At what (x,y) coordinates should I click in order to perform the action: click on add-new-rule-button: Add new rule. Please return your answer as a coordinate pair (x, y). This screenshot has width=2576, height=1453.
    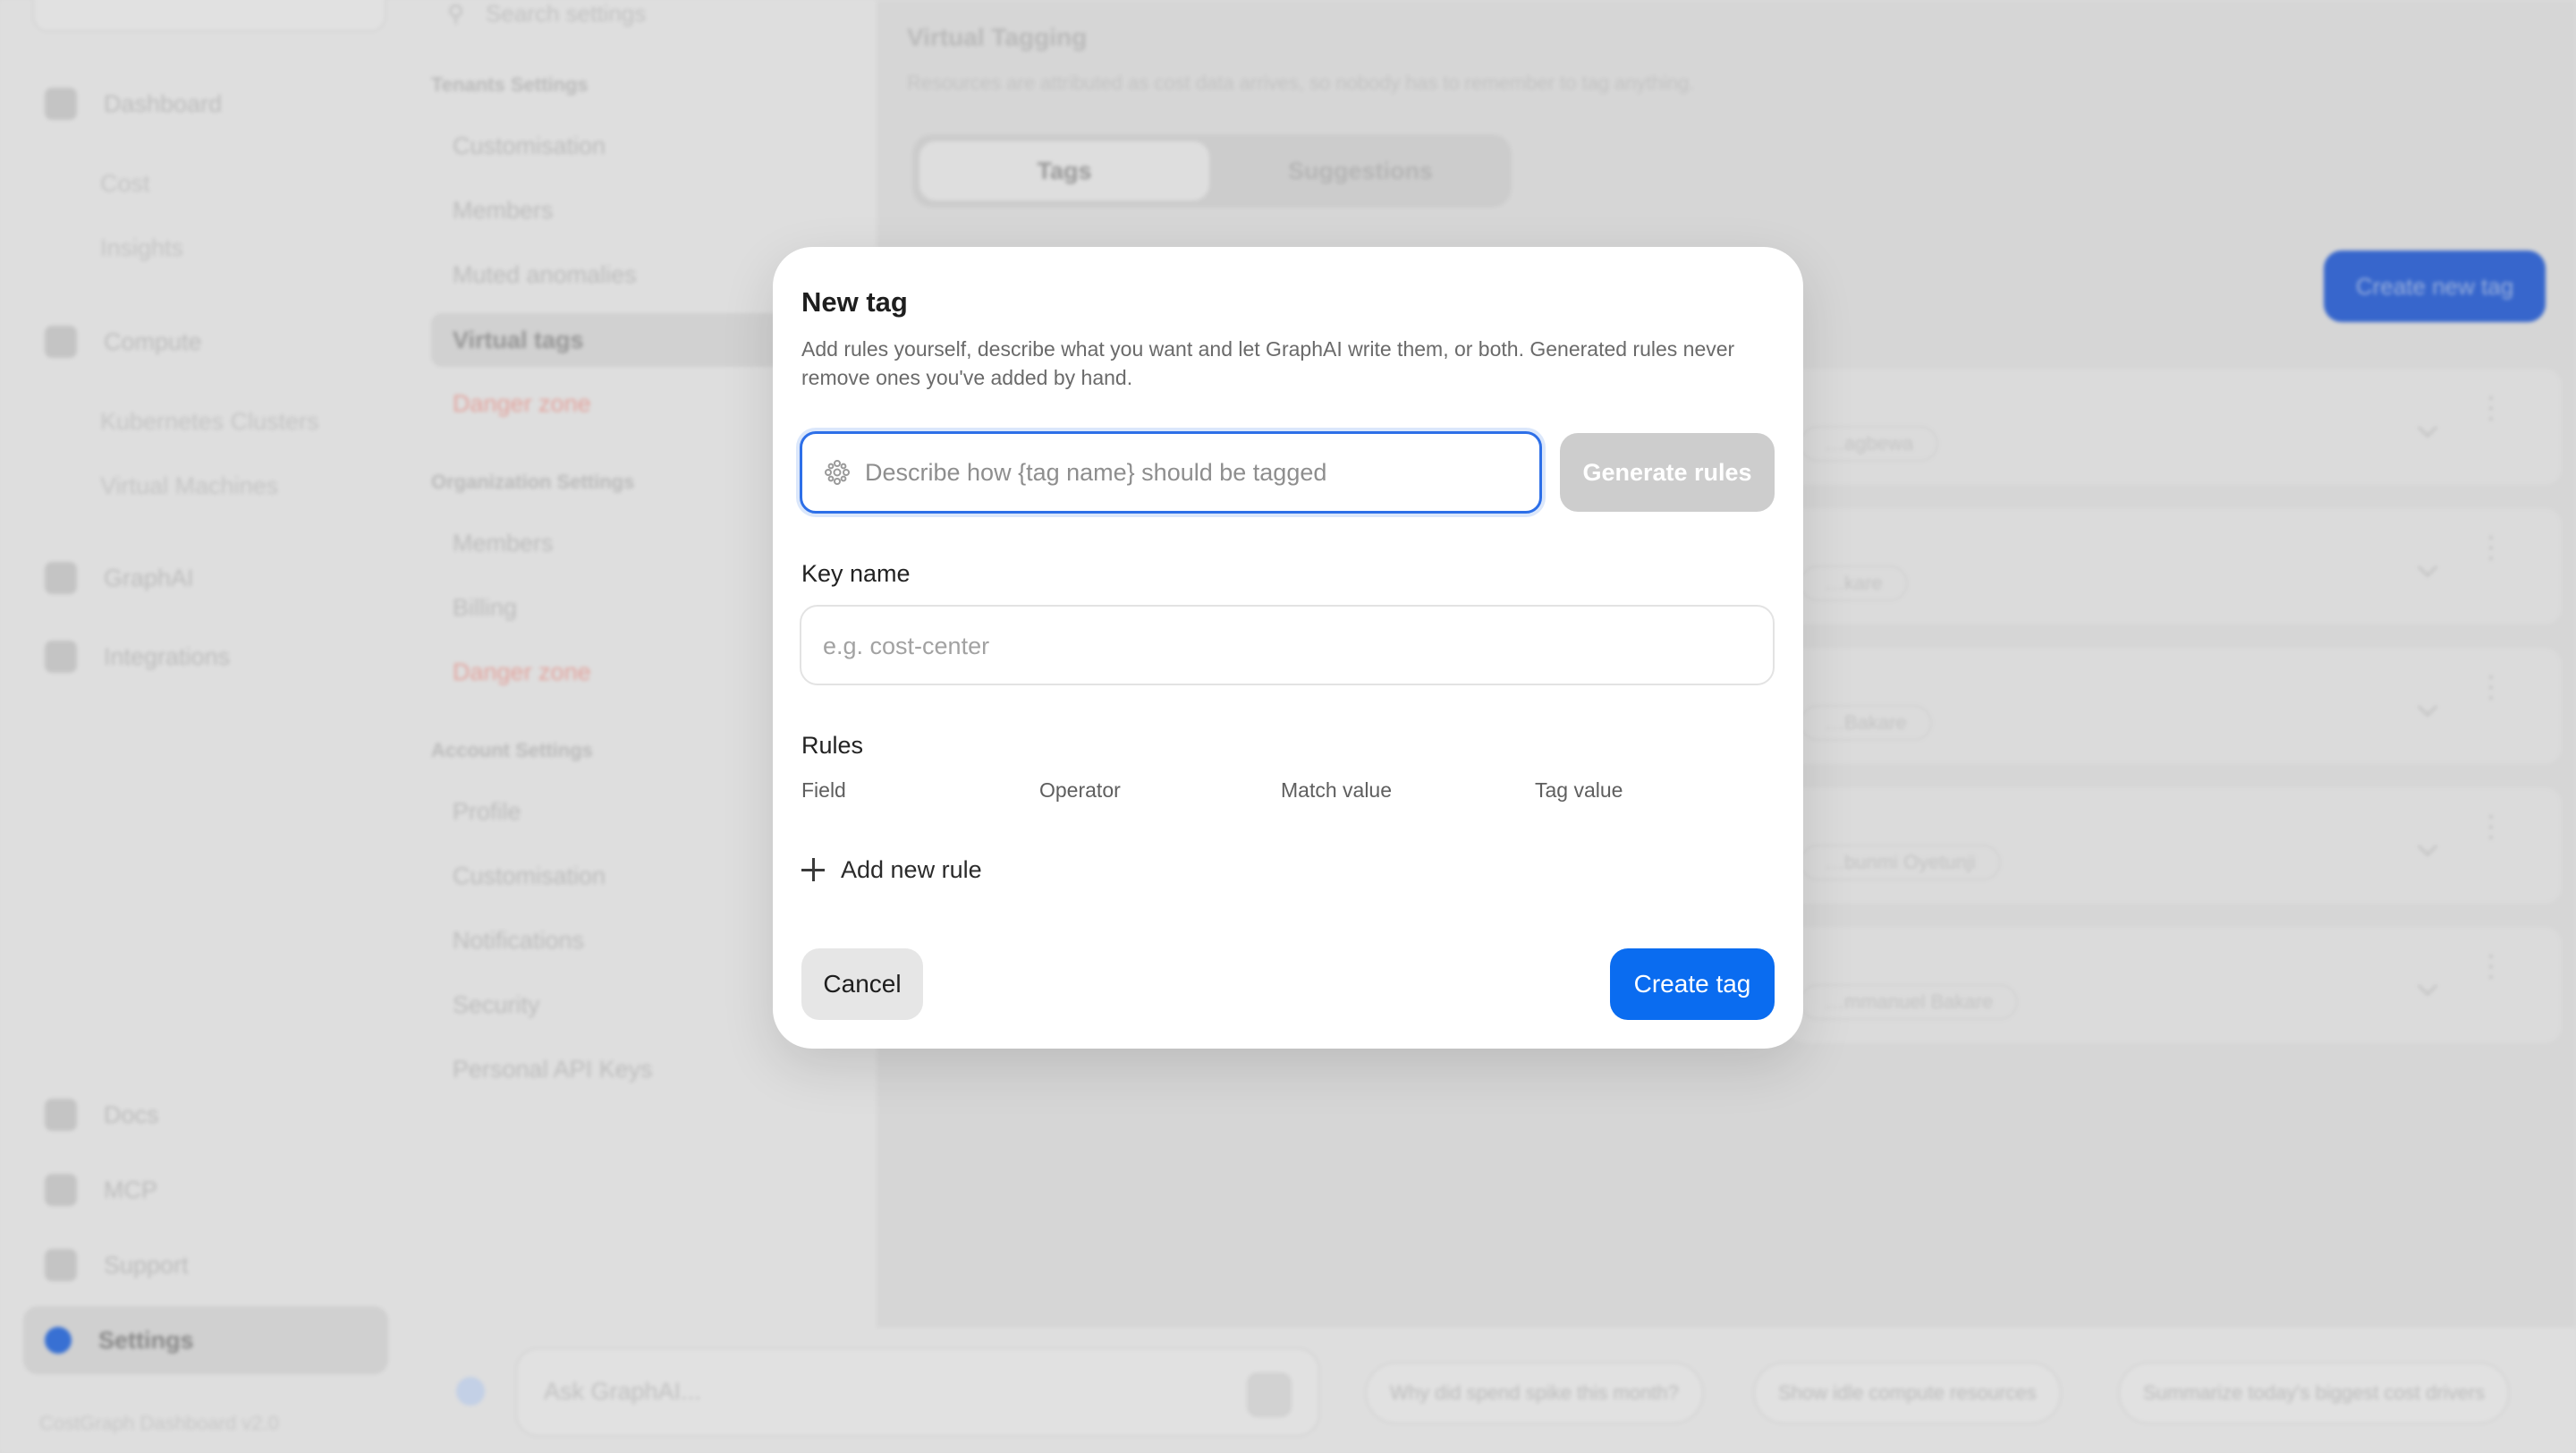
    Looking at the image, I should click on (891, 870).